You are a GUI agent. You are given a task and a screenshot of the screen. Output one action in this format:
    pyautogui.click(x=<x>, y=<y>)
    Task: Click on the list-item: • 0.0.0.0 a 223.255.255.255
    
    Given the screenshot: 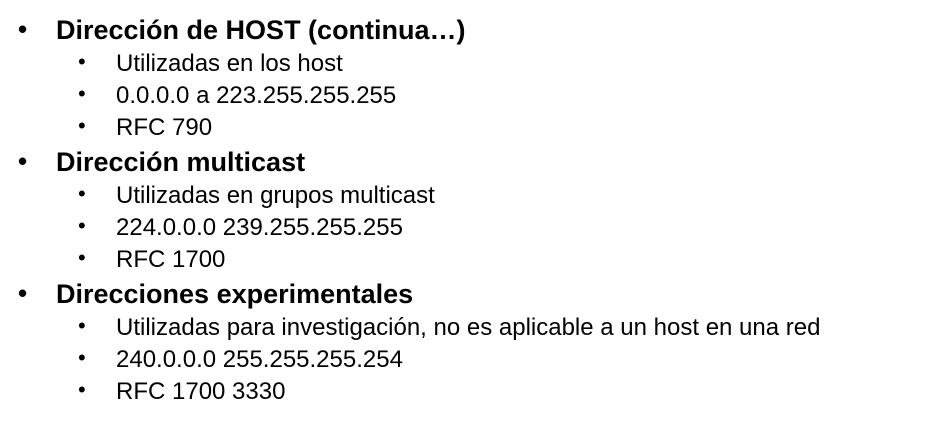 What is the action you would take?
    pyautogui.click(x=475, y=96)
    